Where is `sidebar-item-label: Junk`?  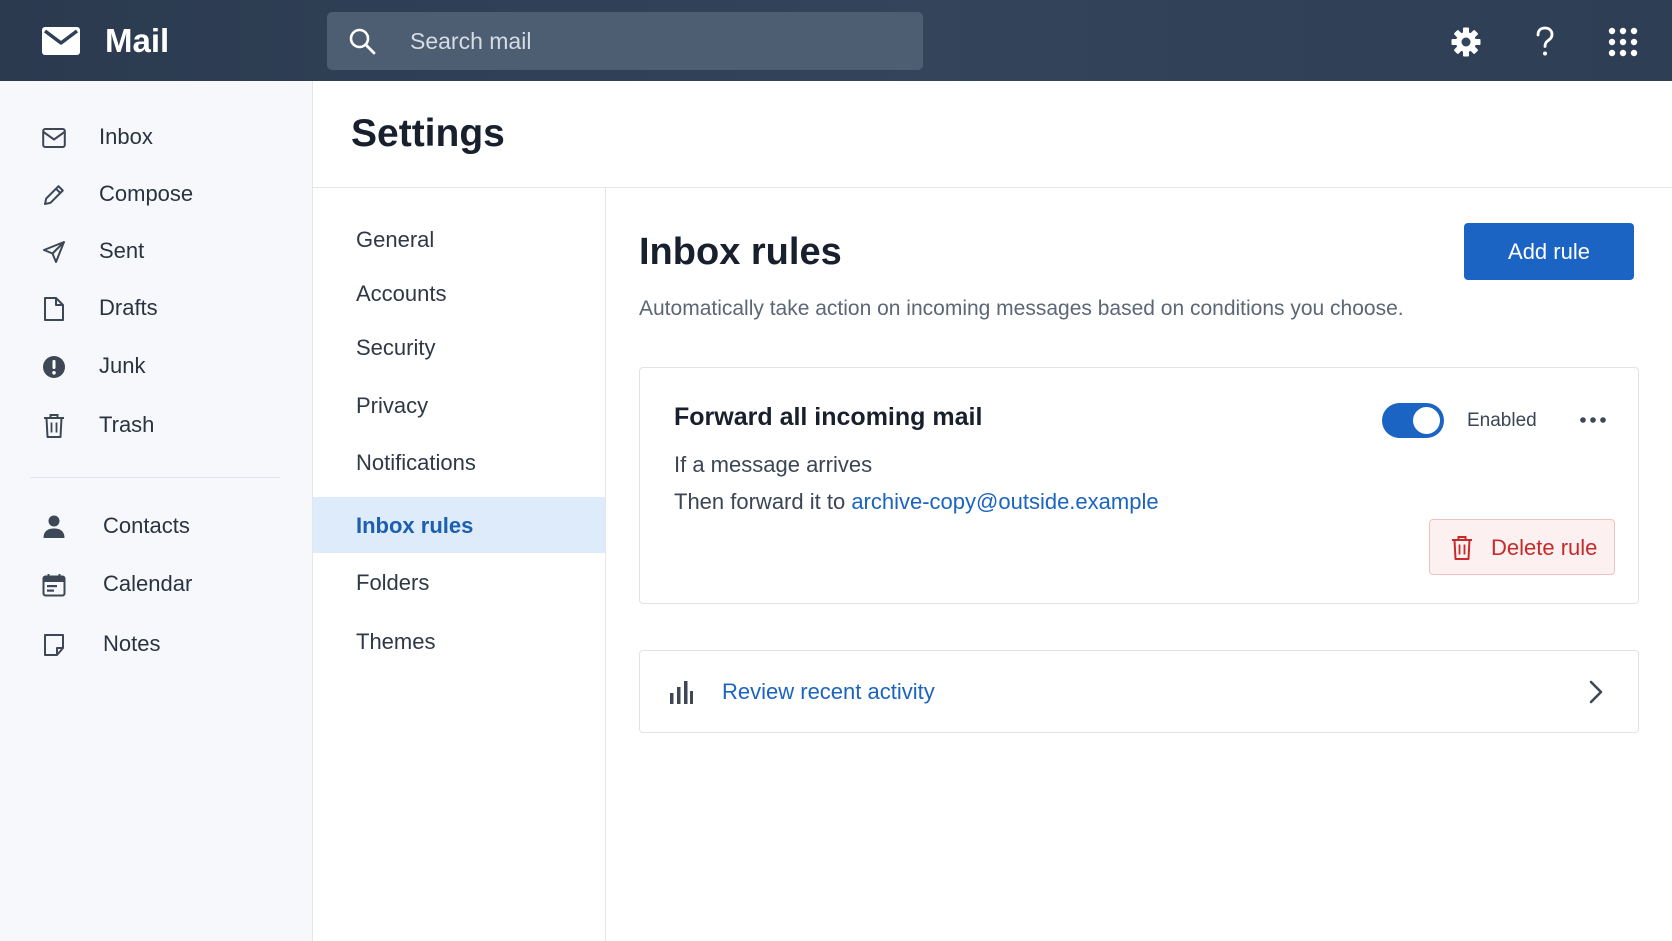 sidebar-item-label: Junk is located at coordinates (122, 365).